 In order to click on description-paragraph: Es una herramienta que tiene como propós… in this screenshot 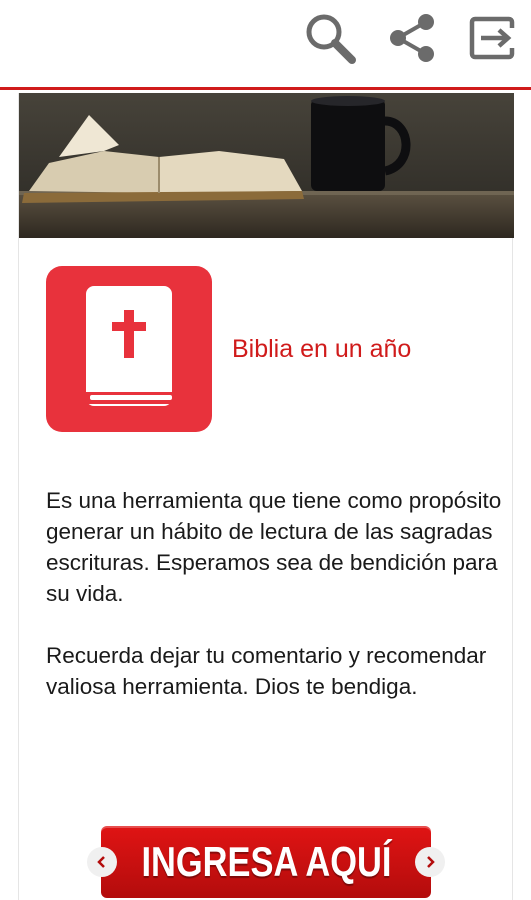, I will do `click(274, 547)`.